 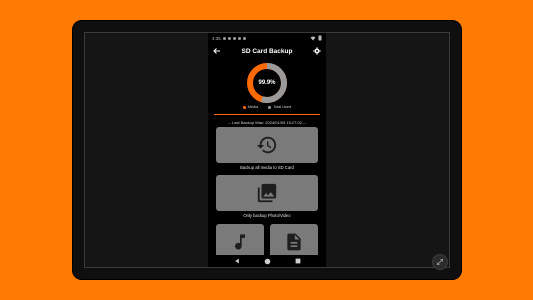 I want to click on restore-history-icon, so click(x=266, y=145).